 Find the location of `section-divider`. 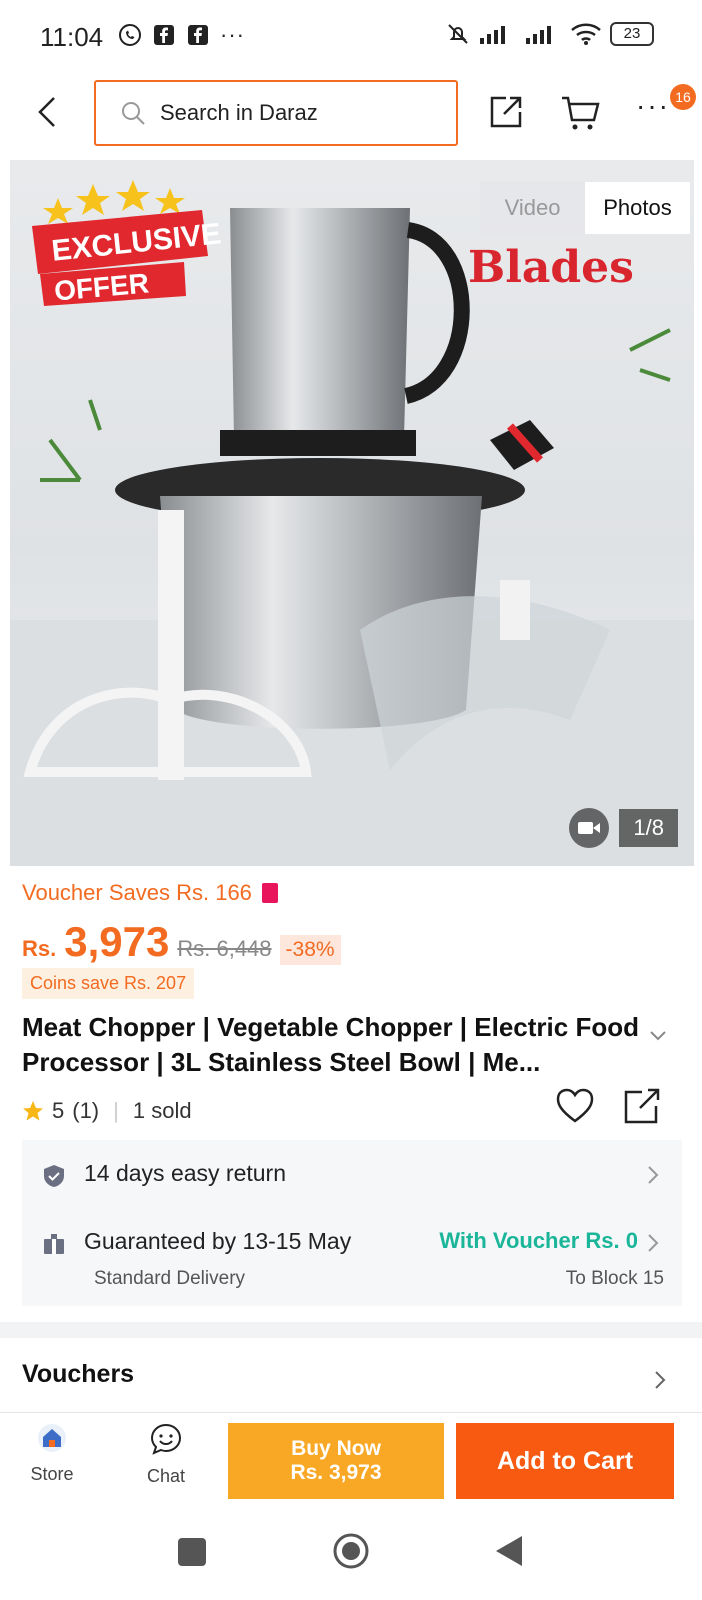

section-divider is located at coordinates (351, 1330).